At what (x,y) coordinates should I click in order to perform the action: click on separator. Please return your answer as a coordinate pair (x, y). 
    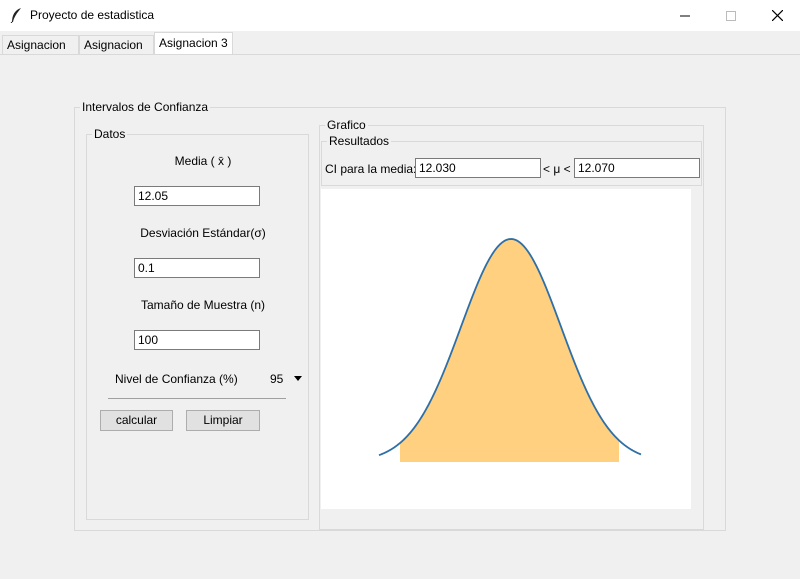
    Looking at the image, I should click on (197, 398).